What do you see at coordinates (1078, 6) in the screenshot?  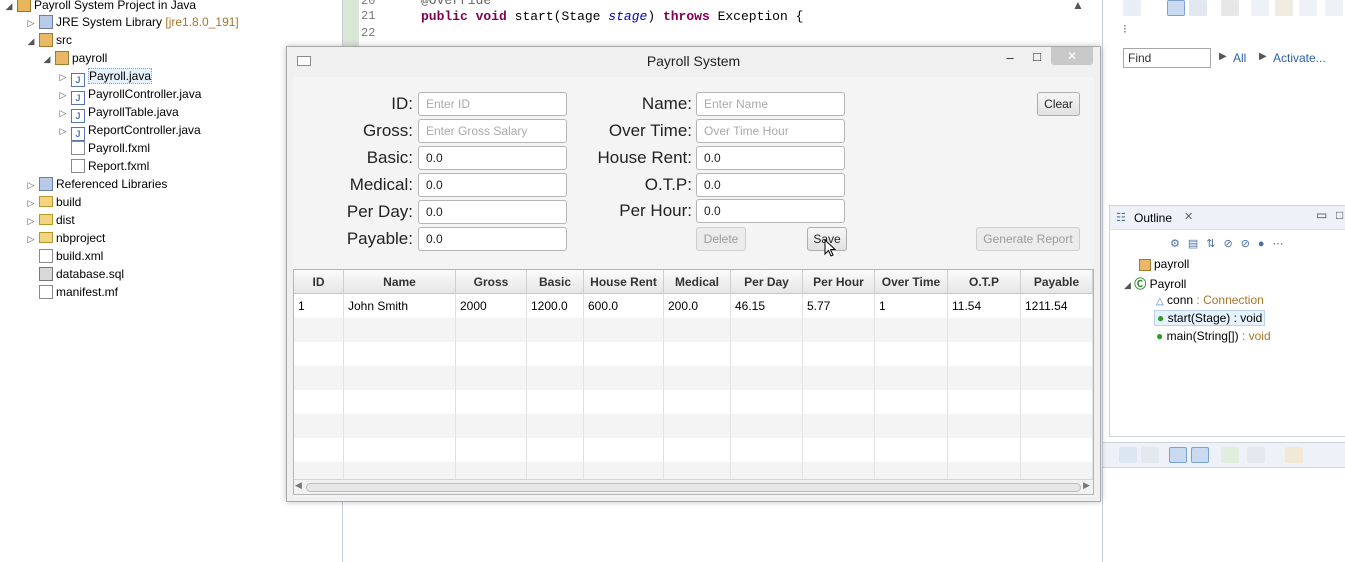 I see `scroll-up-icon: ▲` at bounding box center [1078, 6].